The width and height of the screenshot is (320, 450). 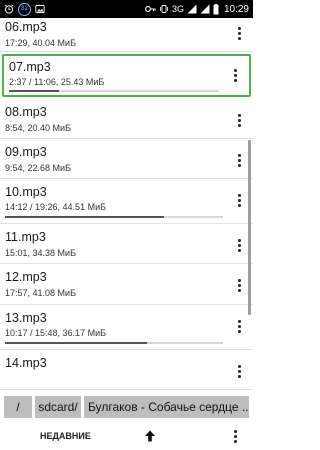 What do you see at coordinates (40, 253) in the screenshot?
I see `track-info: 15:01, 34.38 МиБ` at bounding box center [40, 253].